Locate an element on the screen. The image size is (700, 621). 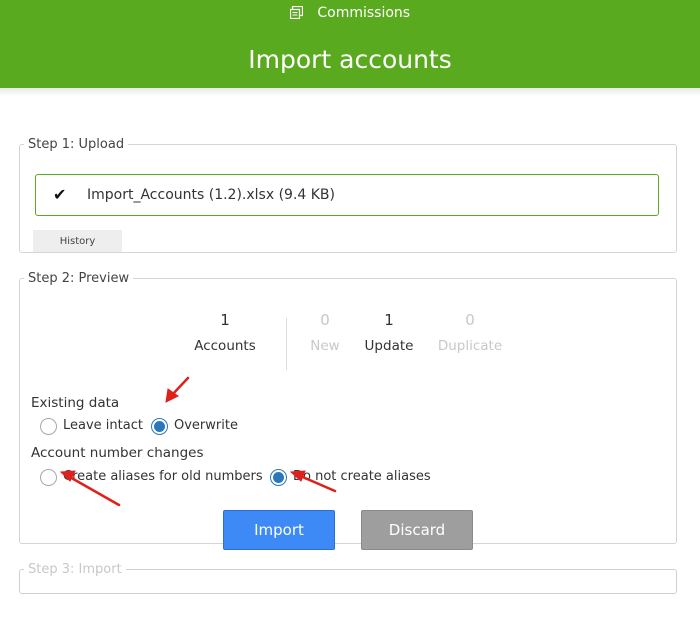
import-button: Import is located at coordinates (279, 530).